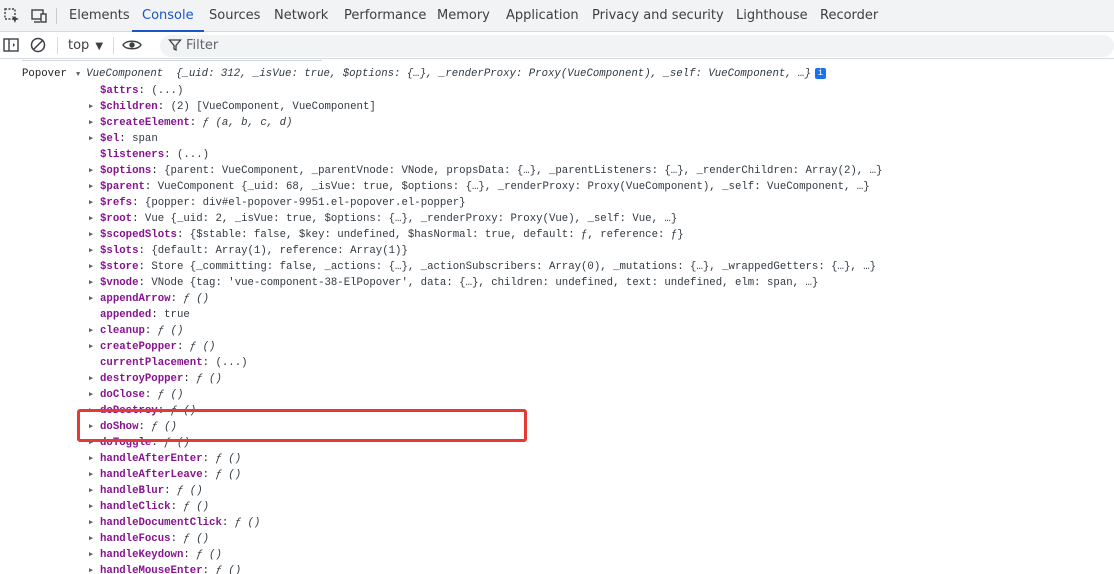  I want to click on property-row: $attrs: (...), so click(136, 91).